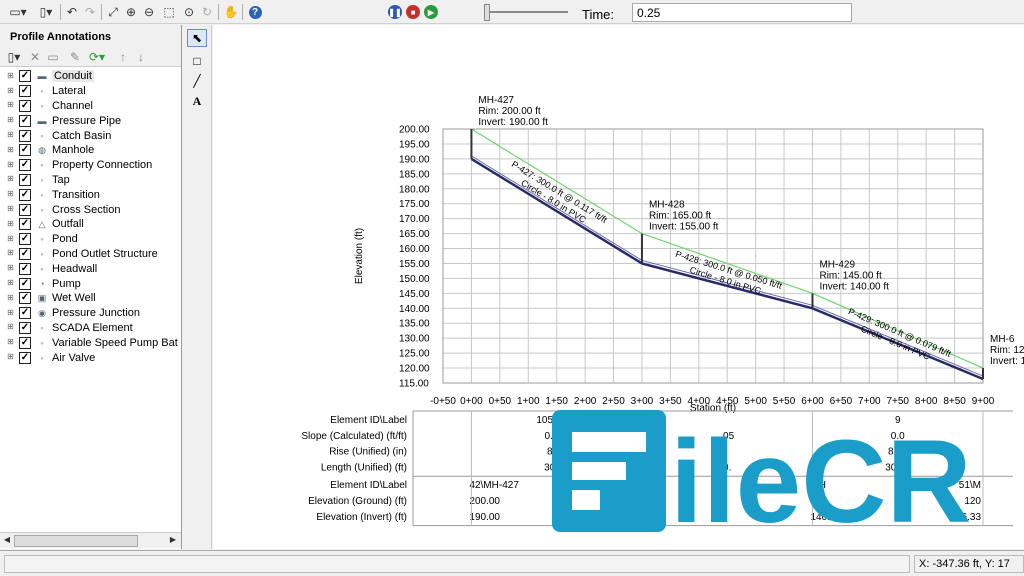 The width and height of the screenshot is (1024, 576). What do you see at coordinates (105, 253) in the screenshot?
I see `tree-item-label: Pond Outlet Structure` at bounding box center [105, 253].